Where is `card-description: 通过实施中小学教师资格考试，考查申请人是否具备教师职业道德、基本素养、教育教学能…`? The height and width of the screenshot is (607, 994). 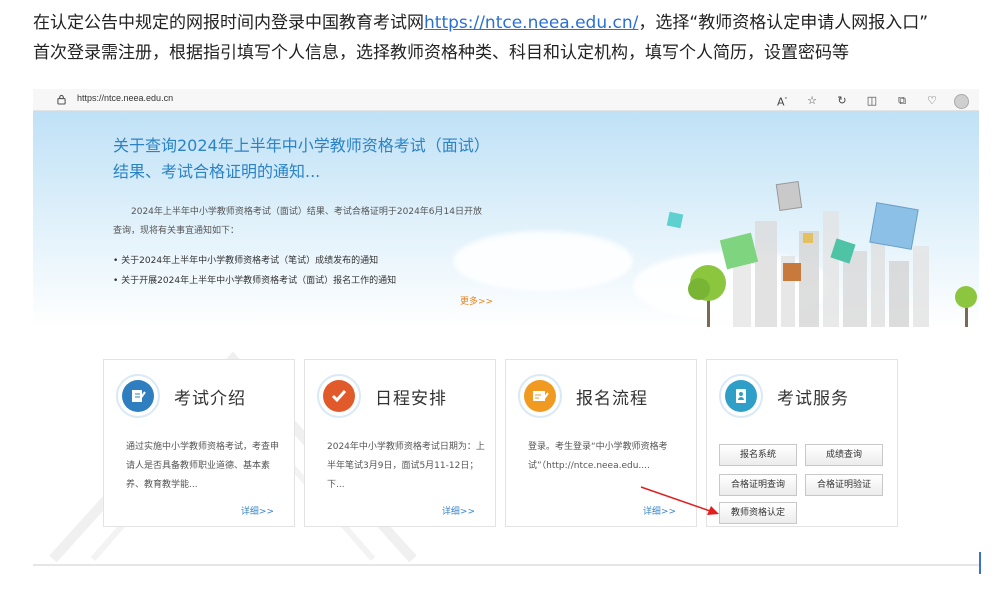 card-description: 通过实施中小学教师资格考试，考查申请人是否具备教师职业道德、基本素养、教育教学能… is located at coordinates (203, 466).